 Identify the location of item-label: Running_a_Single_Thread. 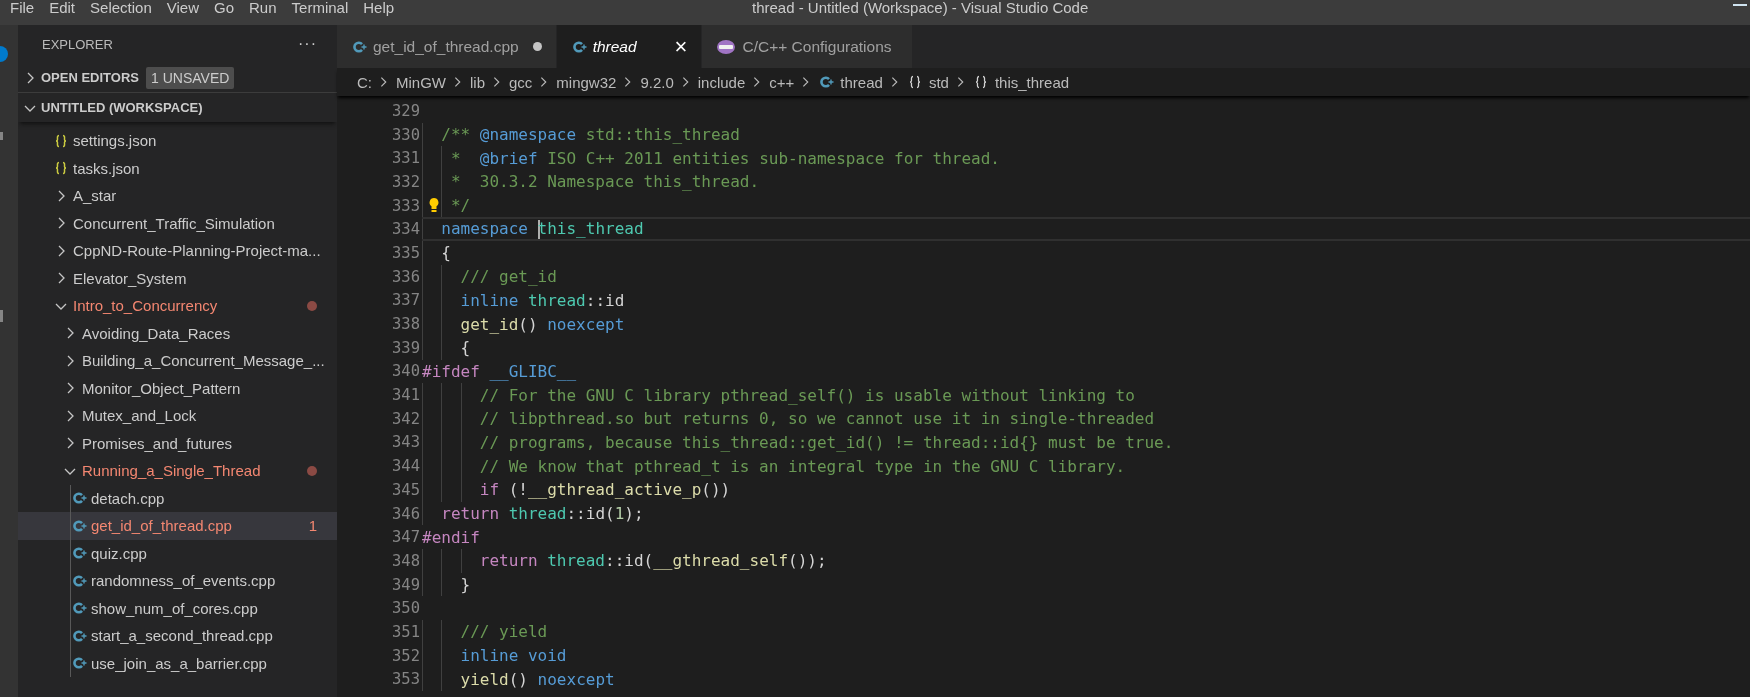
(172, 471).